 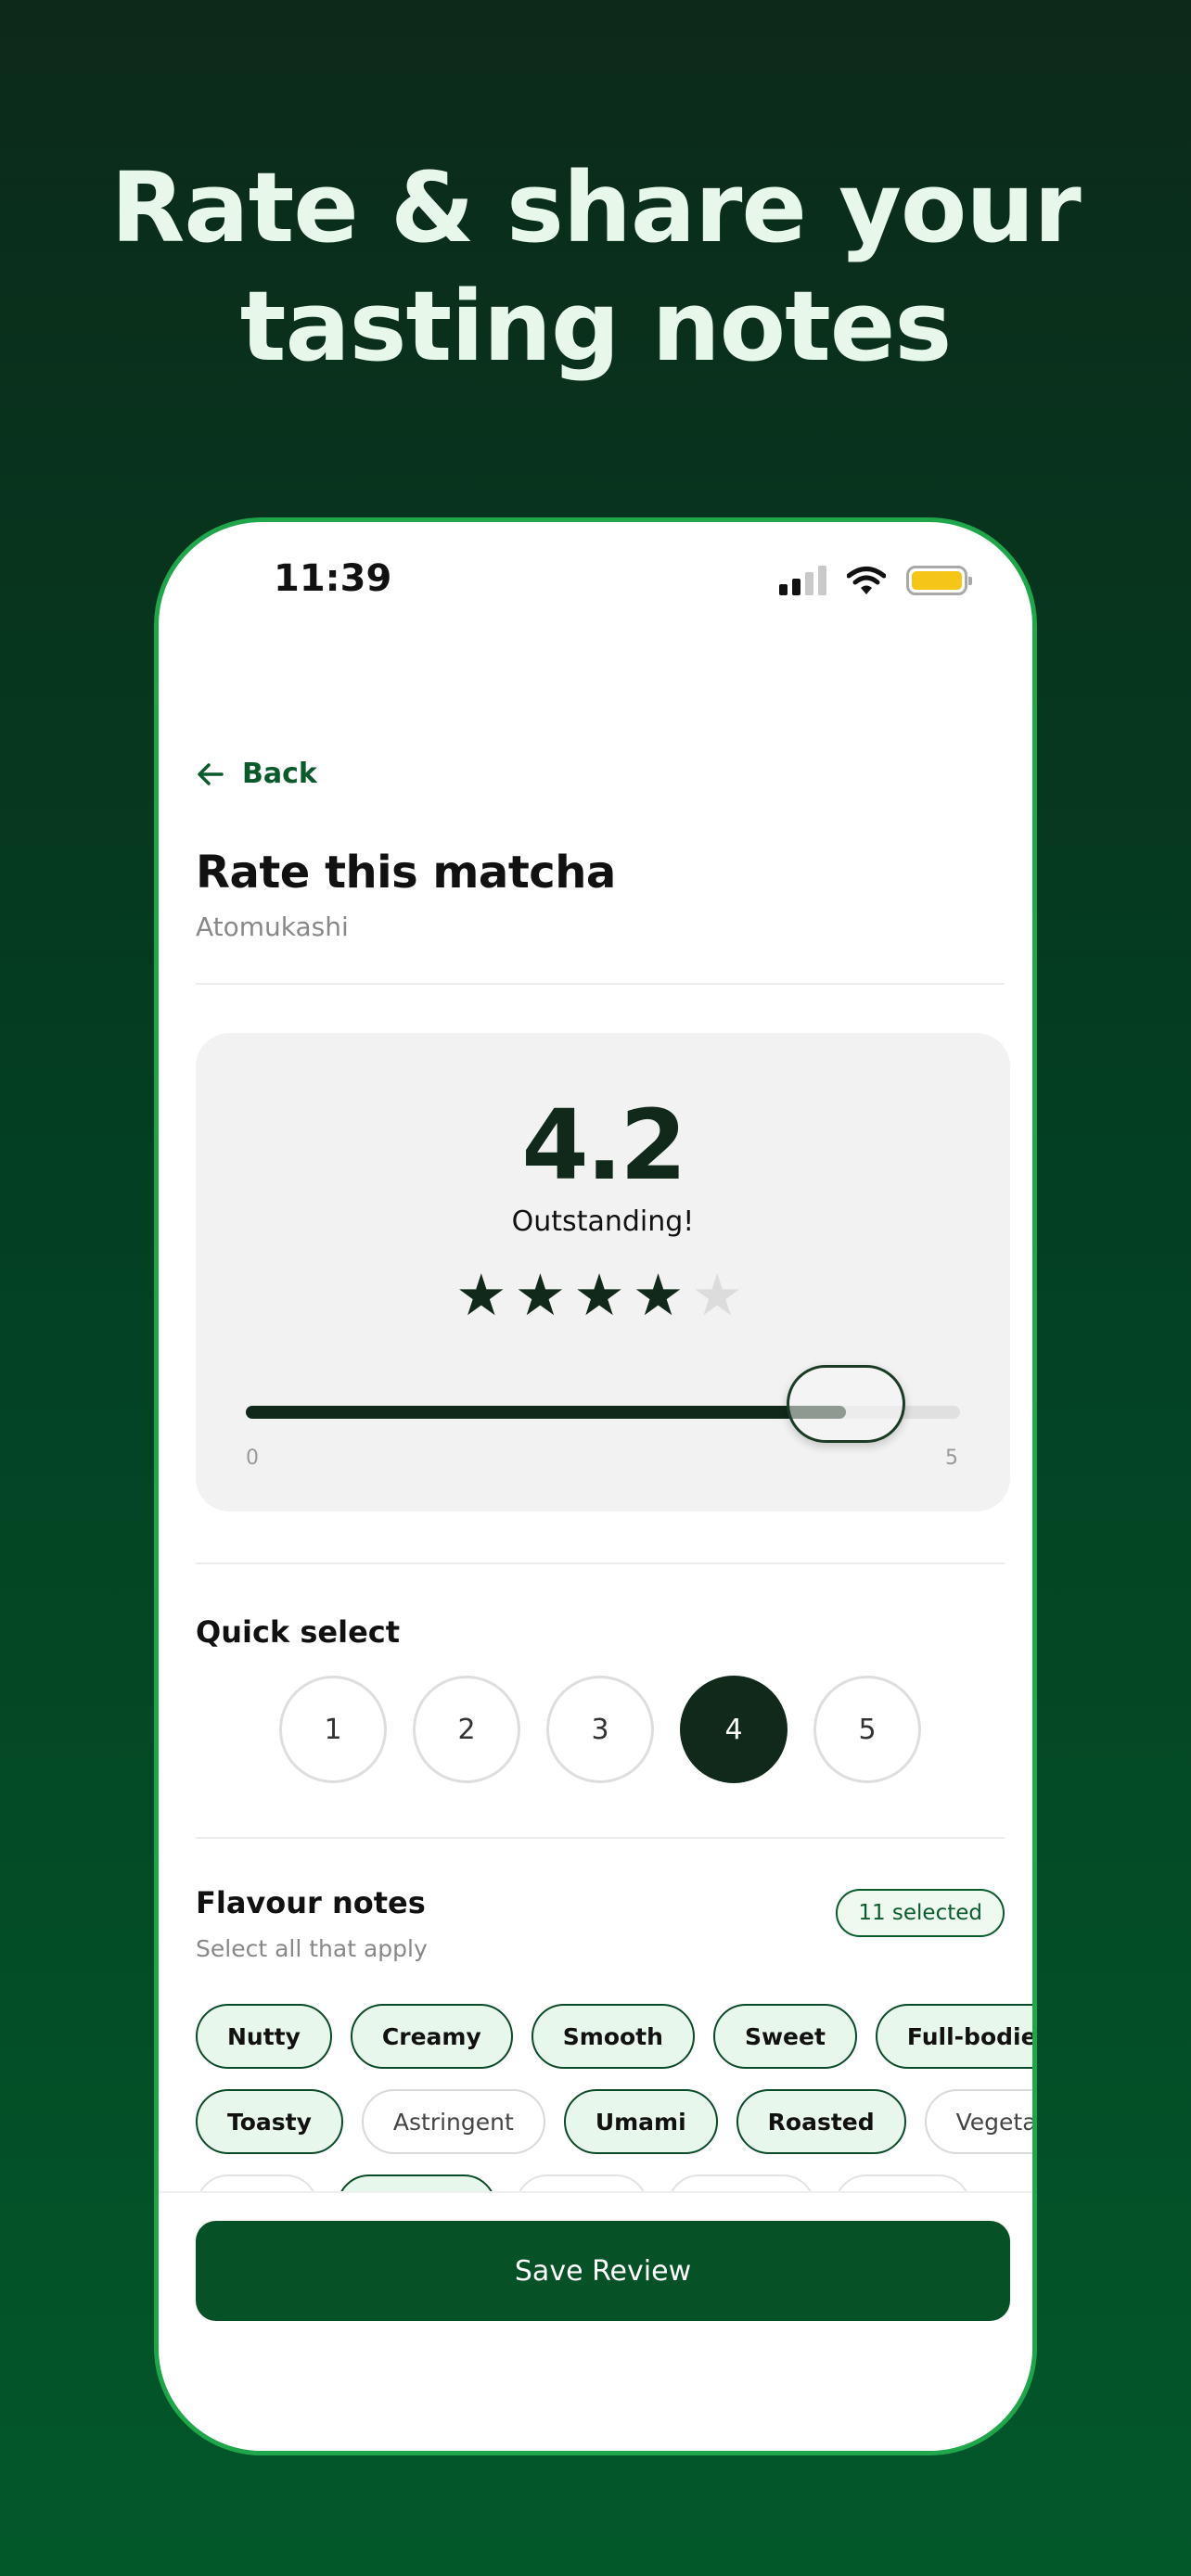 I want to click on flavour-chip: Toasty, so click(x=270, y=2121).